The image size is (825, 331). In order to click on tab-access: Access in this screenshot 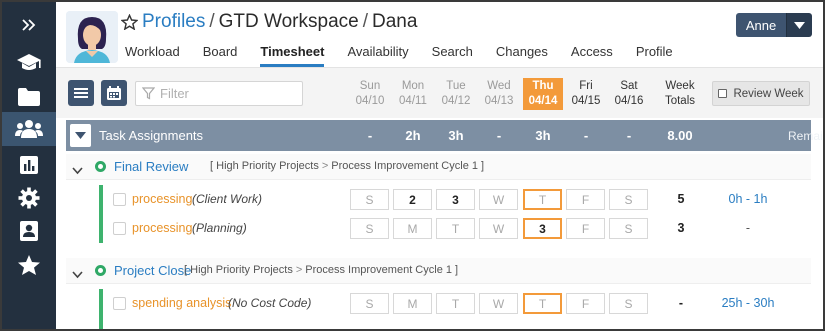, I will do `click(592, 54)`.